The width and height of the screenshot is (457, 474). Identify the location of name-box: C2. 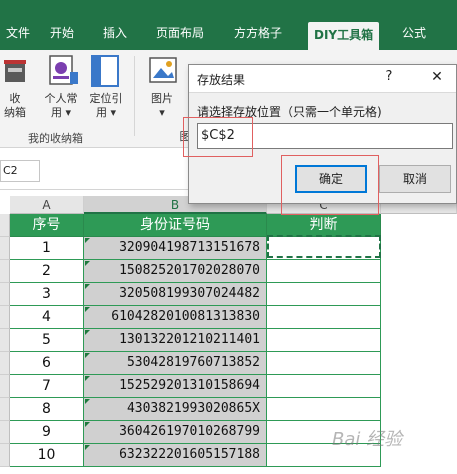
(20, 171).